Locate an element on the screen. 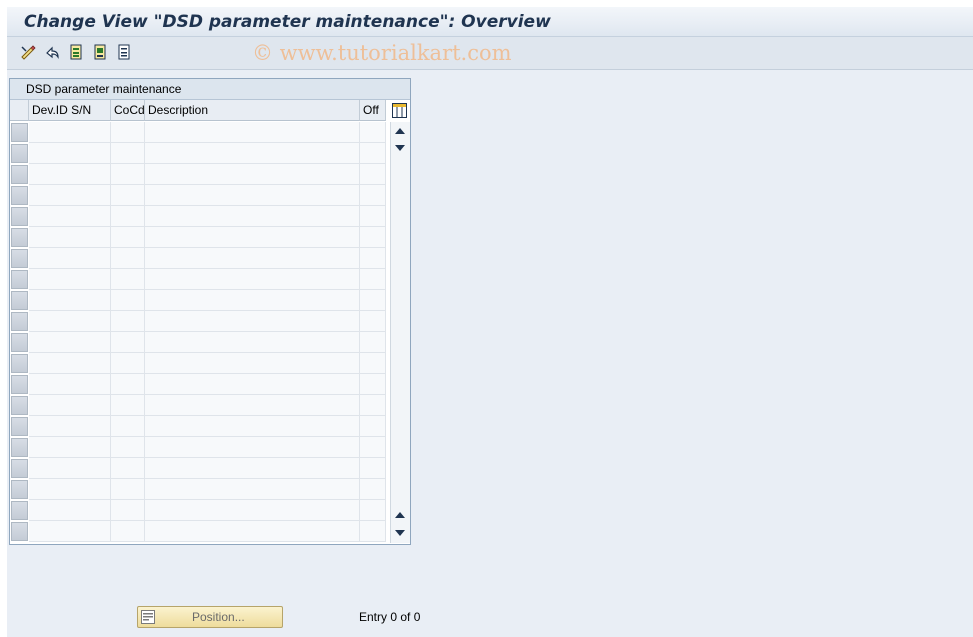  page-down-icon is located at coordinates (400, 533).